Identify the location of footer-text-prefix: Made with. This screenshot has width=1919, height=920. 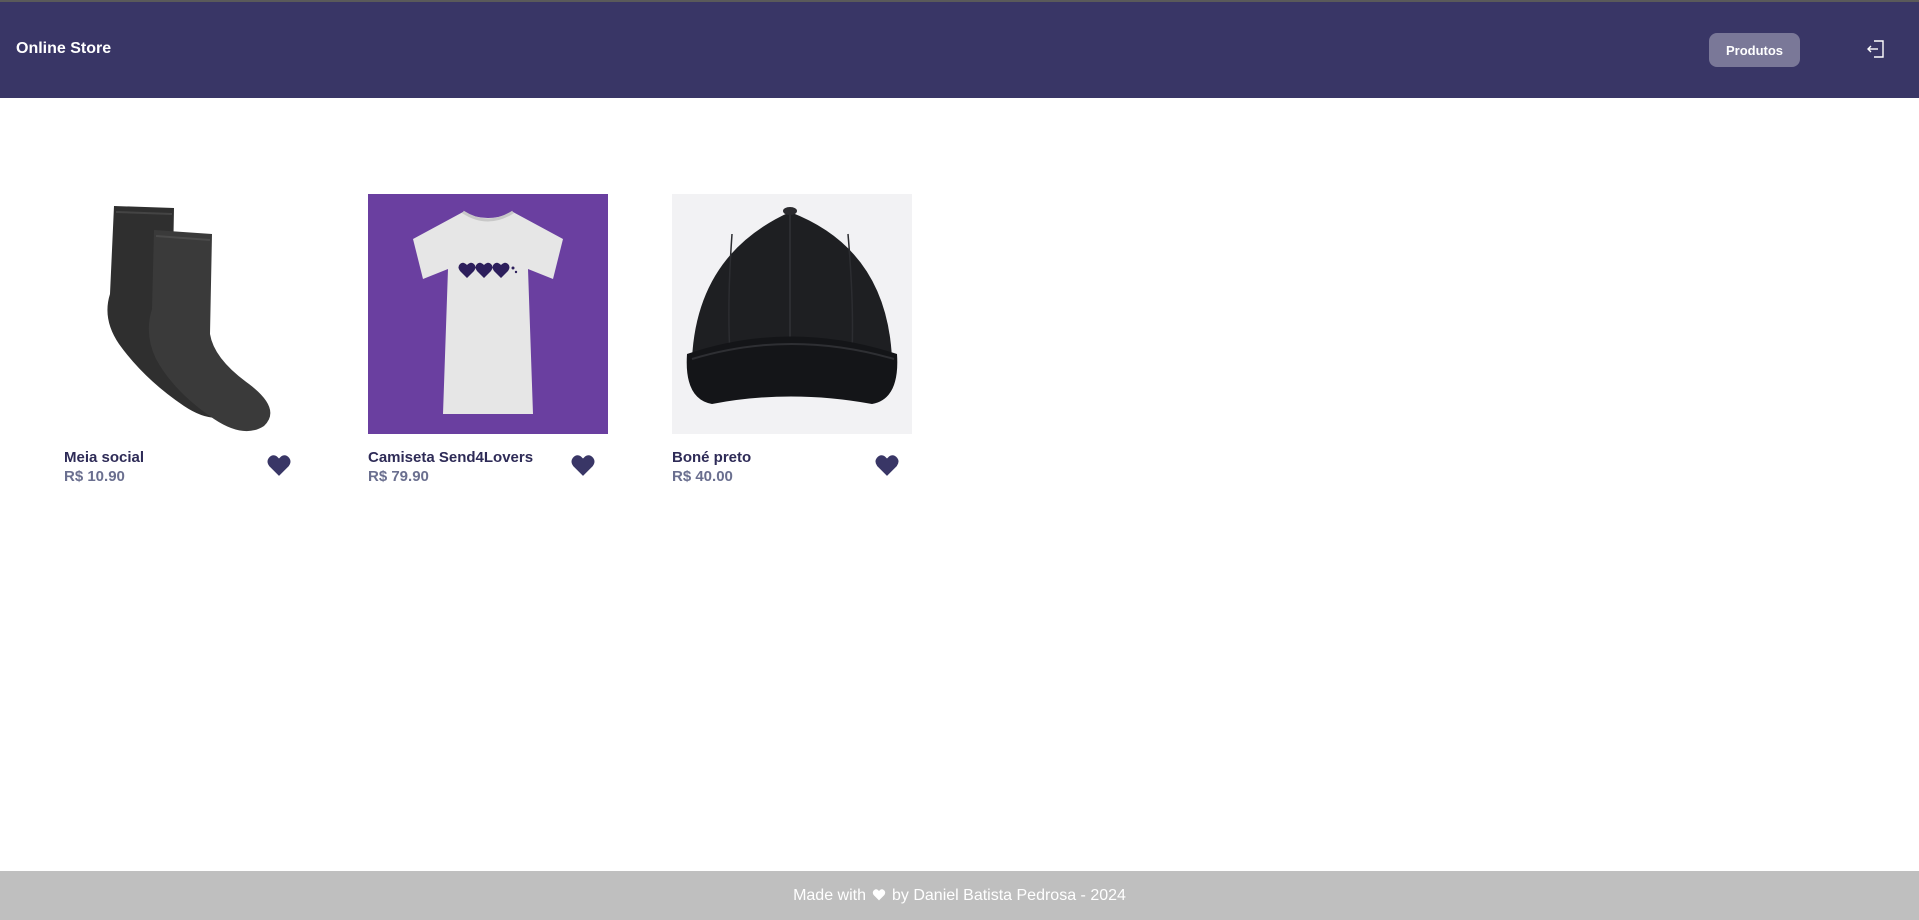
(829, 895).